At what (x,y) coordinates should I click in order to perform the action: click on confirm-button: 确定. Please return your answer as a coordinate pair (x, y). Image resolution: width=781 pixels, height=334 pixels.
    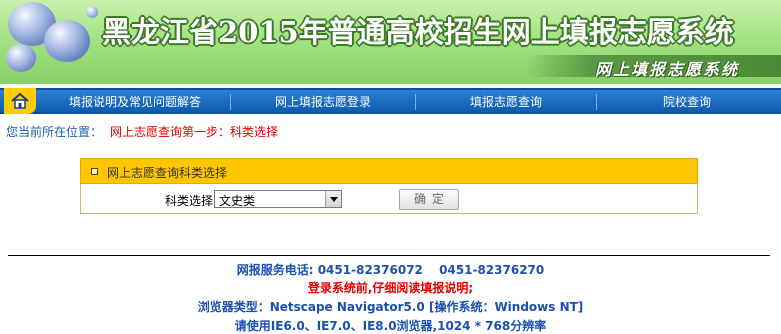
    Looking at the image, I should click on (429, 199).